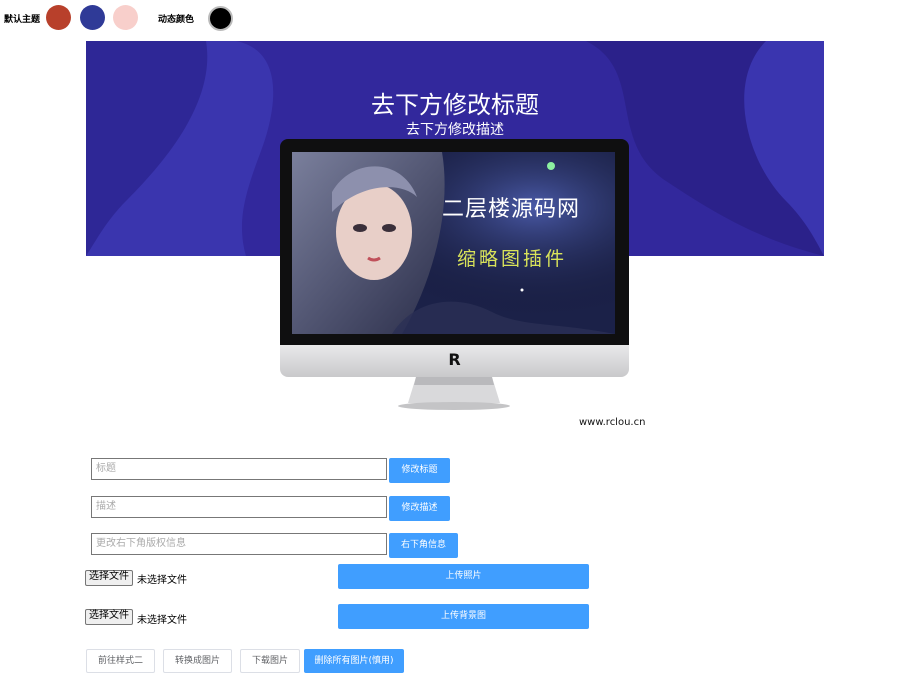 The height and width of the screenshot is (681, 900). I want to click on dynamic-color-label: 动态颜色, so click(176, 20).